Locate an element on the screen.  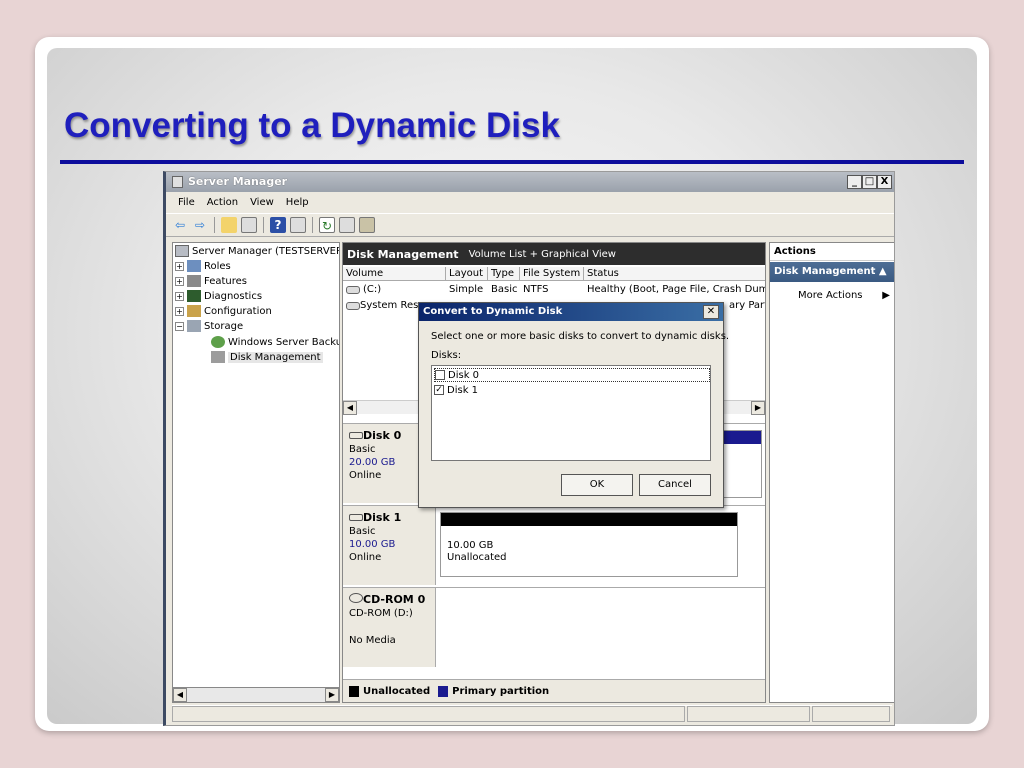
cdrom-icon is located at coordinates (356, 598).